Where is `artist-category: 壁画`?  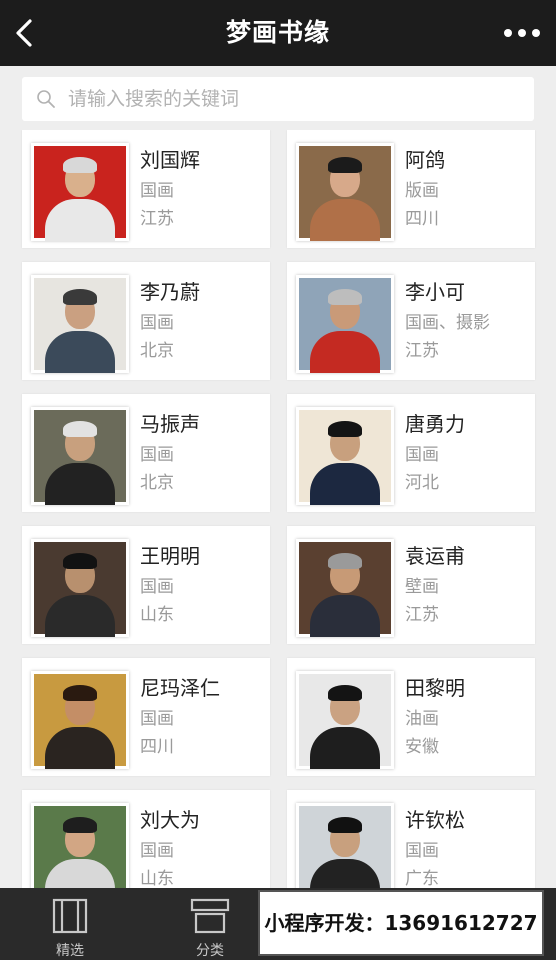 artist-category: 壁画 is located at coordinates (422, 587).